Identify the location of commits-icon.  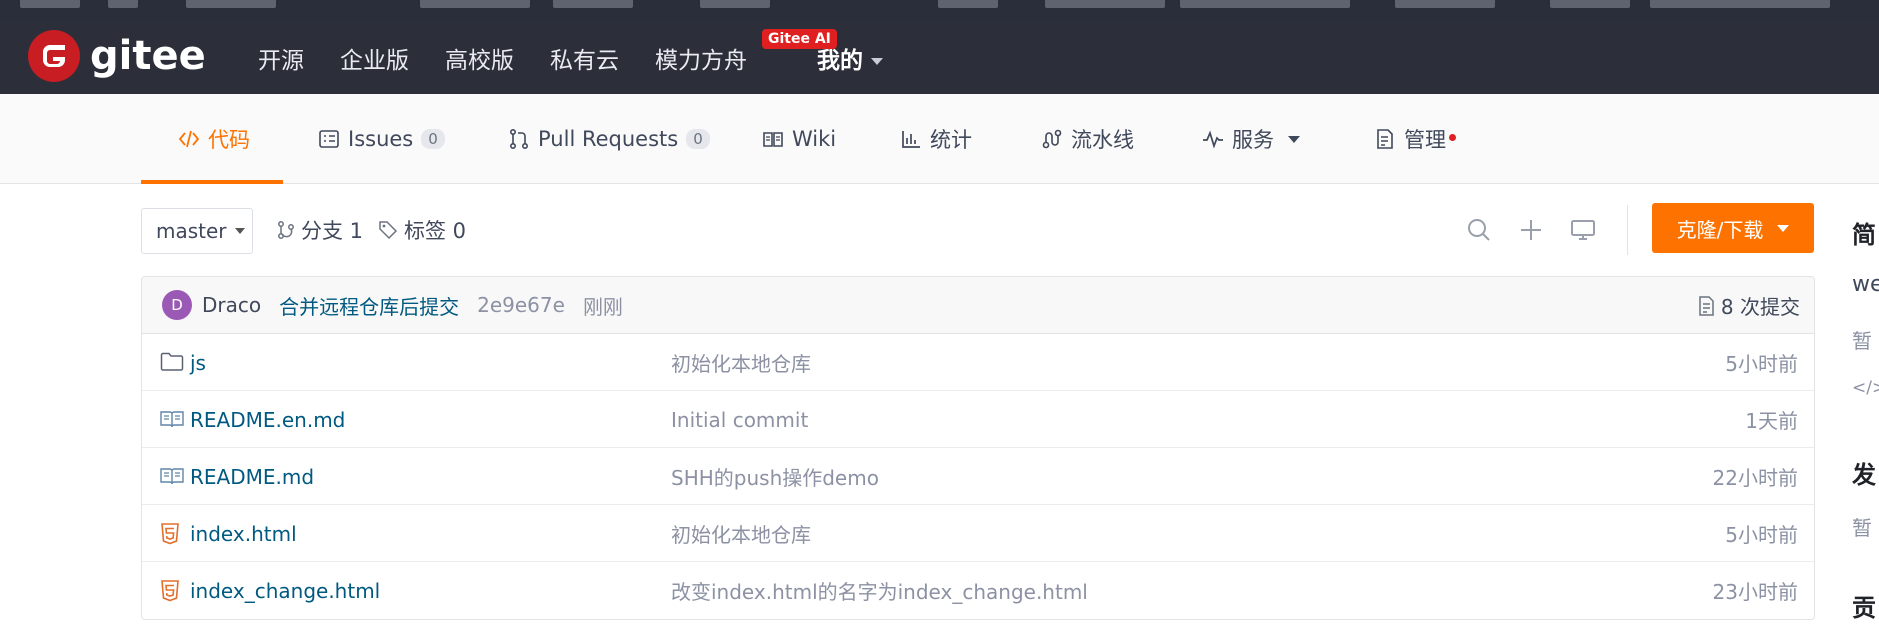
(1706, 305).